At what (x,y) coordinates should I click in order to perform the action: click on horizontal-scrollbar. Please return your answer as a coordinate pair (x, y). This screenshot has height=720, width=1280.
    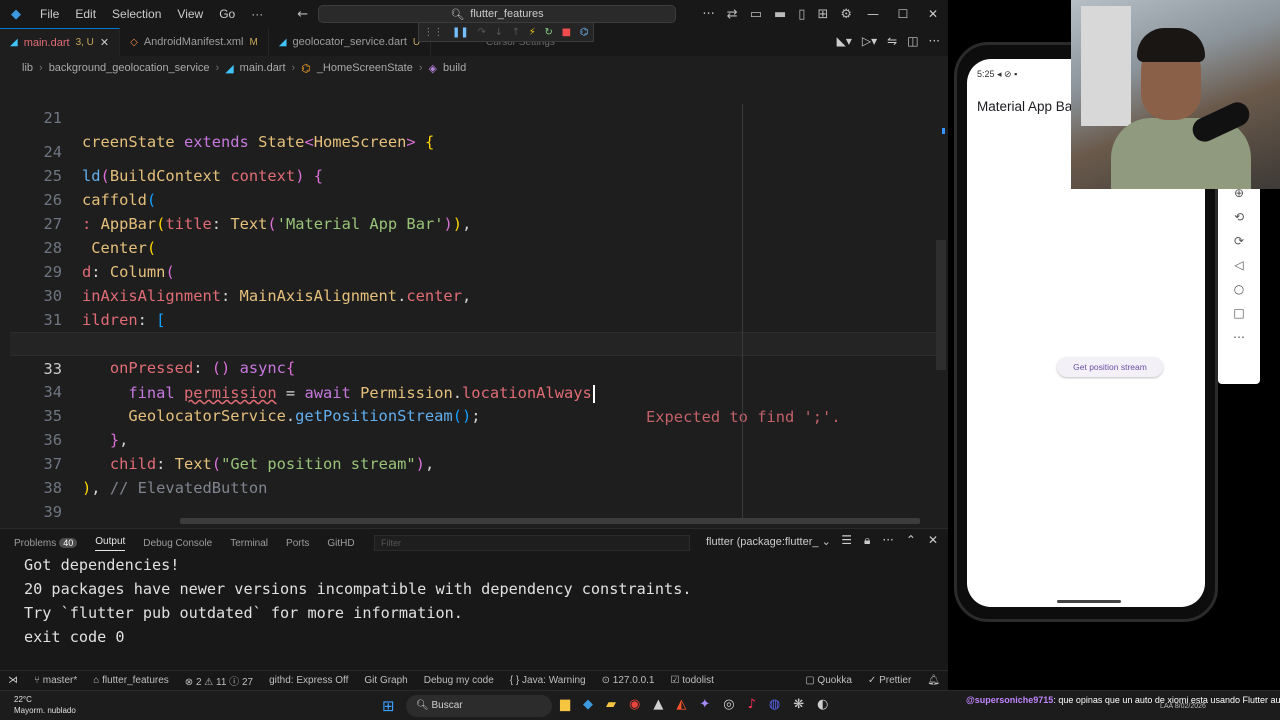
    Looking at the image, I should click on (550, 521).